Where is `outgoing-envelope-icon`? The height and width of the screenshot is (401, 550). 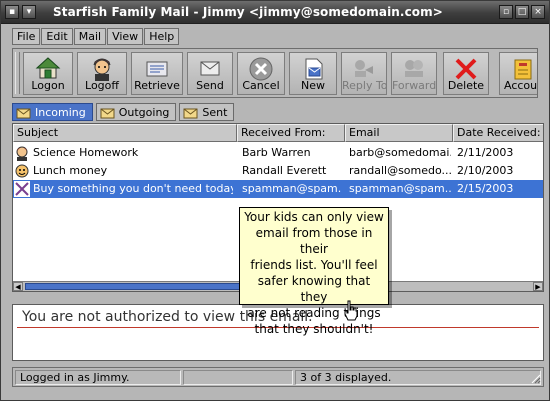 outgoing-envelope-icon is located at coordinates (107, 113).